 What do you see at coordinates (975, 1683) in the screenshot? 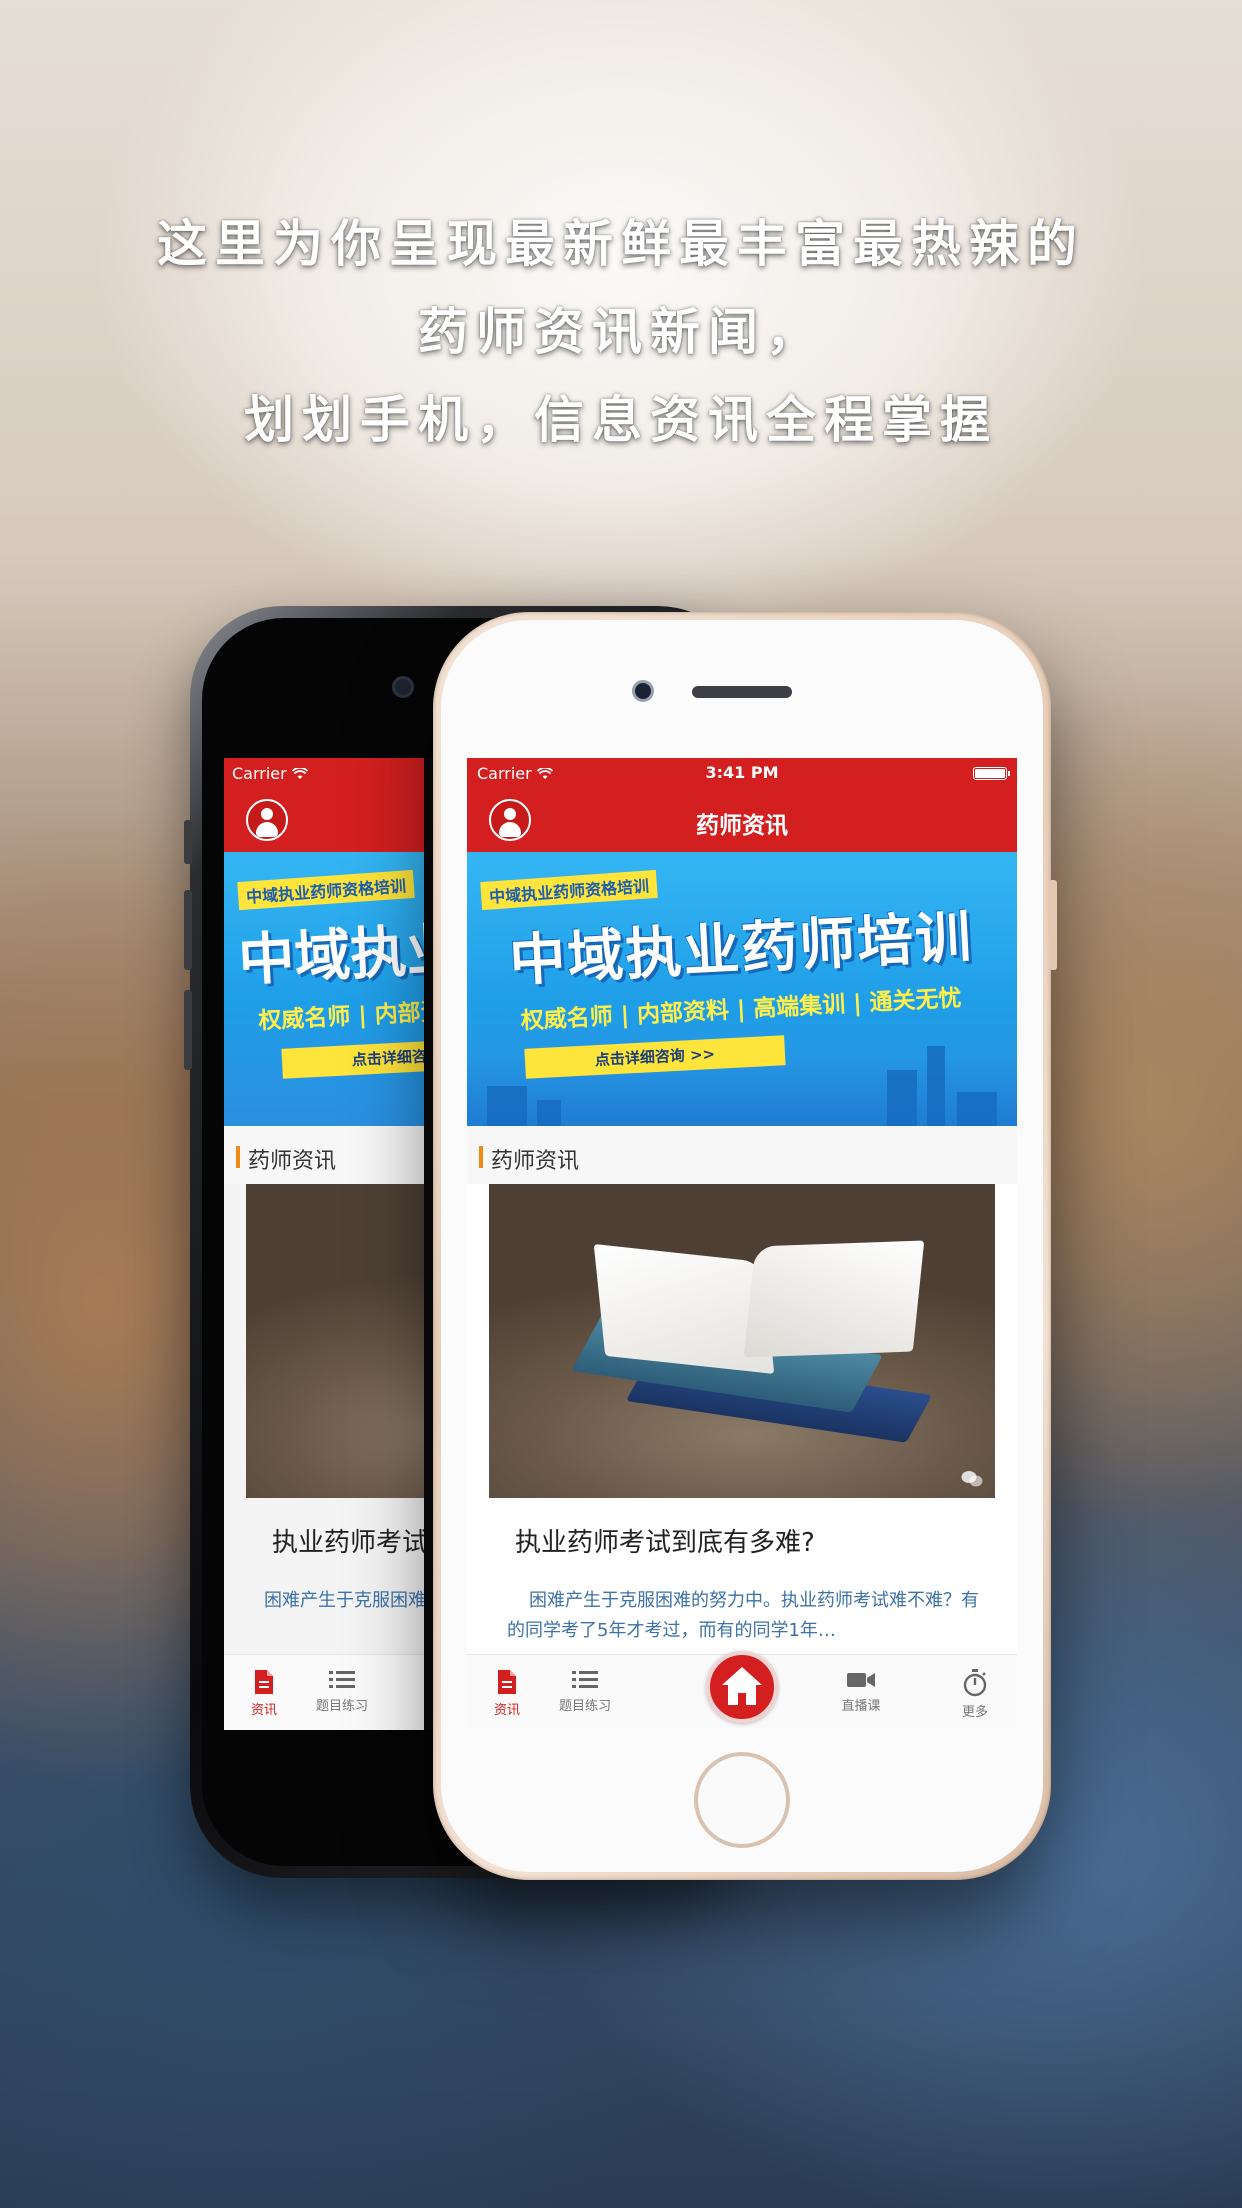
I see `stopwatch-icon` at bounding box center [975, 1683].